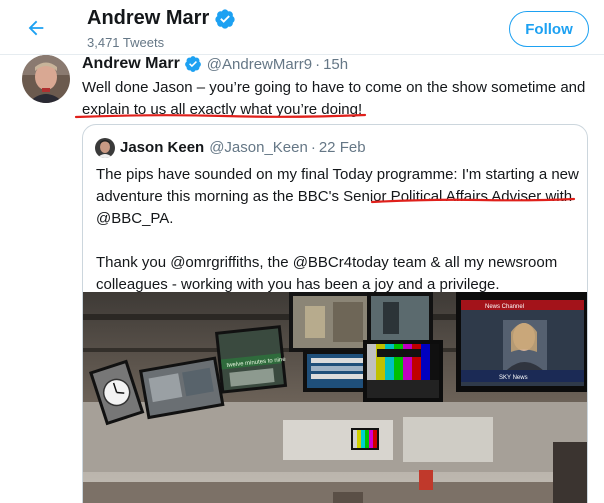 Image resolution: width=604 pixels, height=503 pixels. What do you see at coordinates (513, 378) in the screenshot?
I see `screen-caption: SKY News` at bounding box center [513, 378].